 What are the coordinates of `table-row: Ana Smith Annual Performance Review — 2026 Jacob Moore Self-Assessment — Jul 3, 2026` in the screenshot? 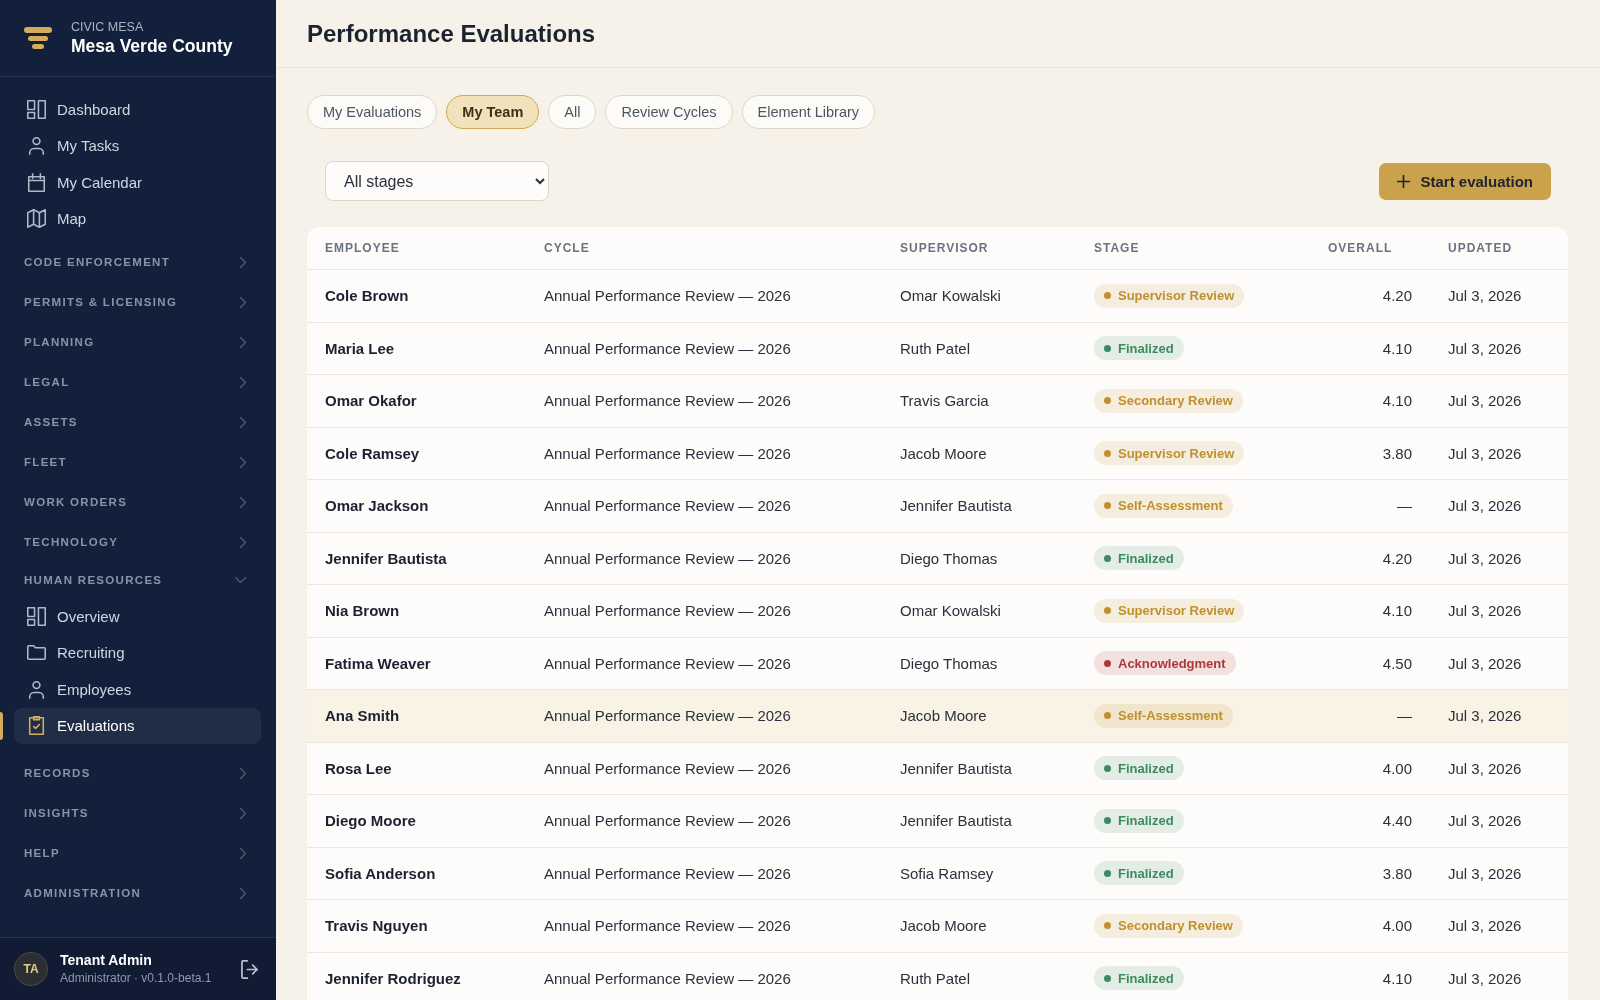 It's located at (937, 715).